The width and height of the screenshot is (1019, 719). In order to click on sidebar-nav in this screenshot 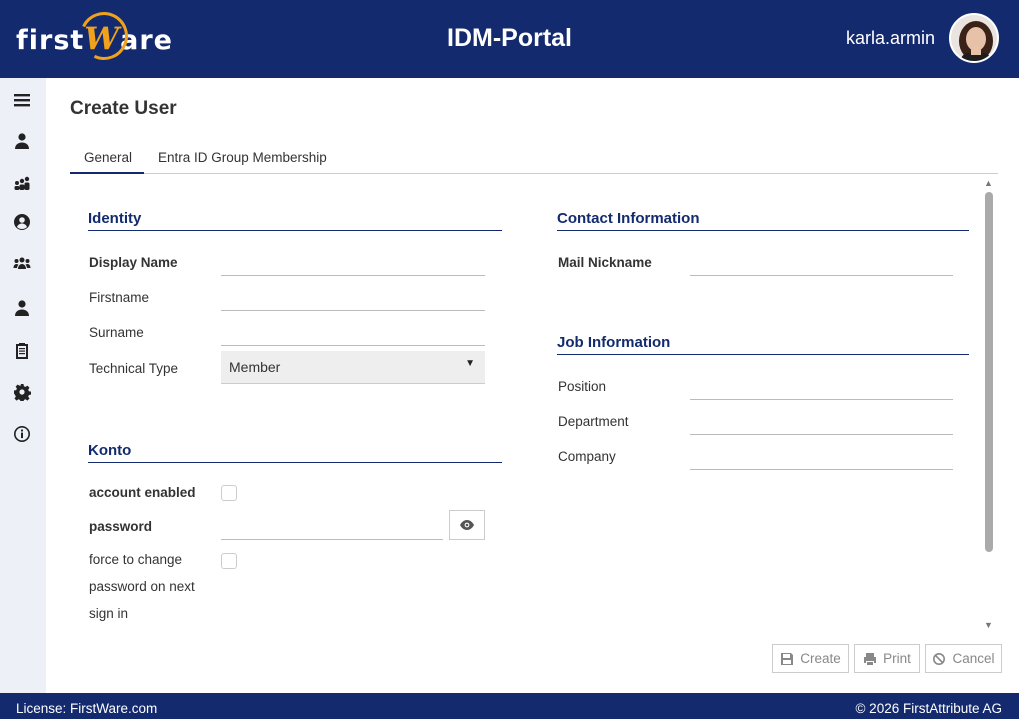, I will do `click(23, 385)`.